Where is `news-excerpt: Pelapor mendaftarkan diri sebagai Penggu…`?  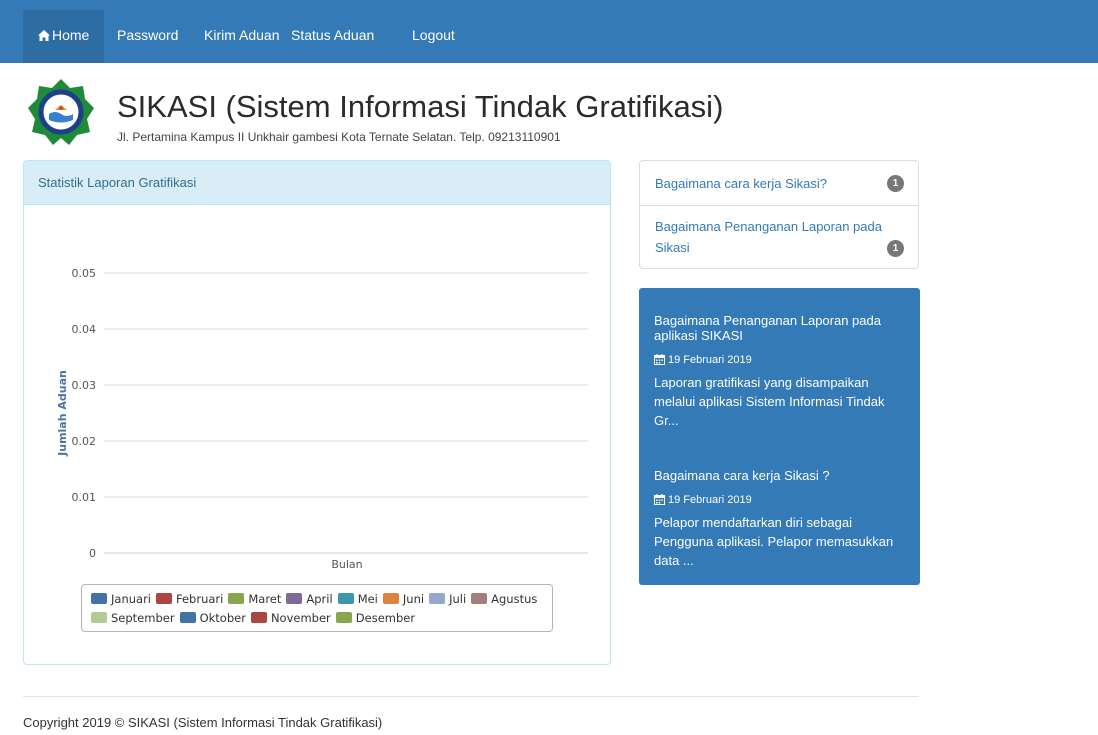
news-excerpt: Pelapor mendaftarkan diri sebagai Penggu… is located at coordinates (774, 541).